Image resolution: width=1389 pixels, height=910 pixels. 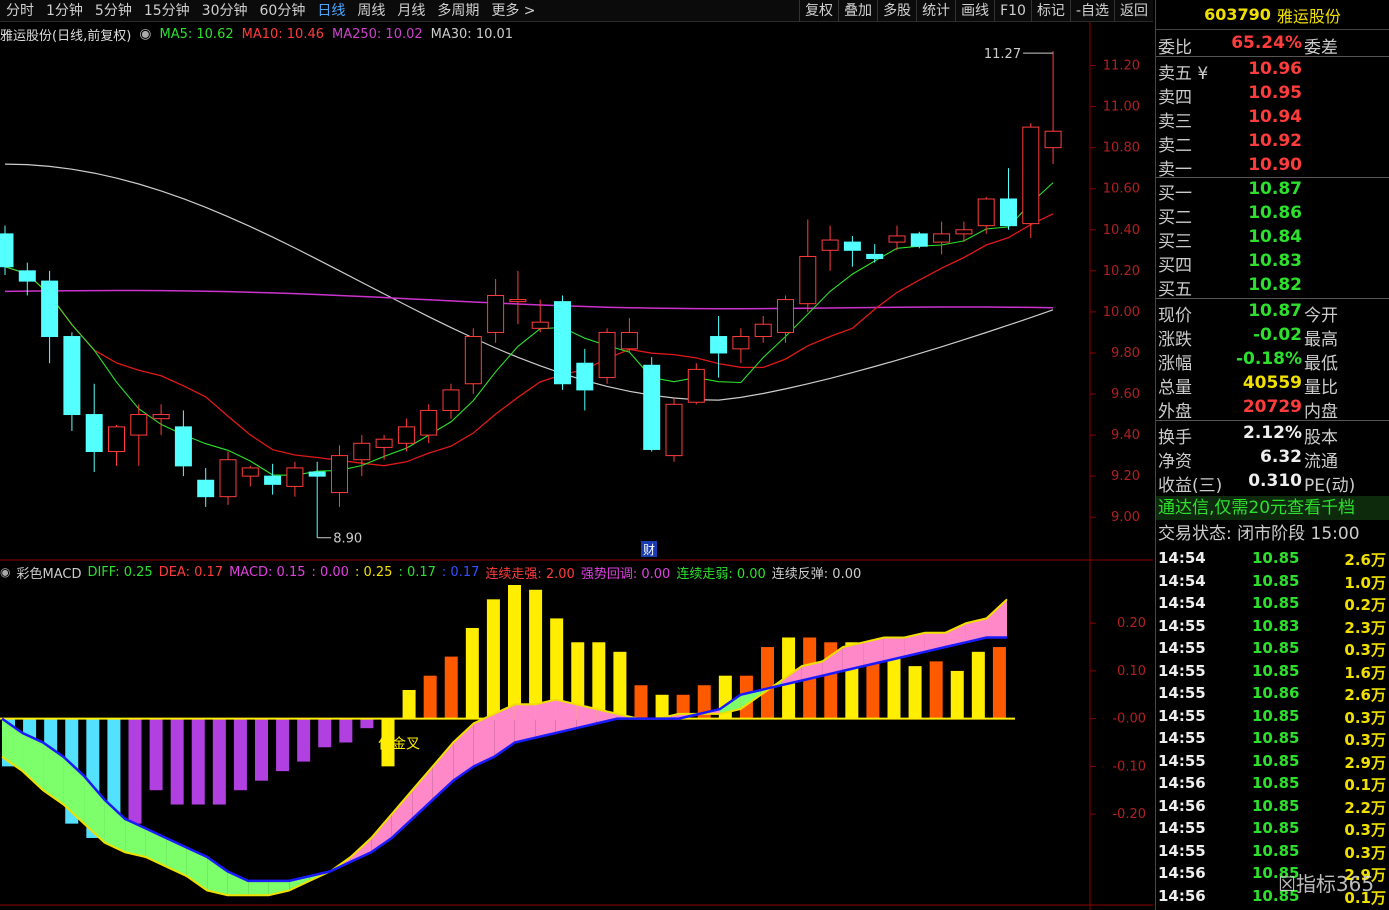 What do you see at coordinates (1175, 364) in the screenshot?
I see `stat-label: 涨幅` at bounding box center [1175, 364].